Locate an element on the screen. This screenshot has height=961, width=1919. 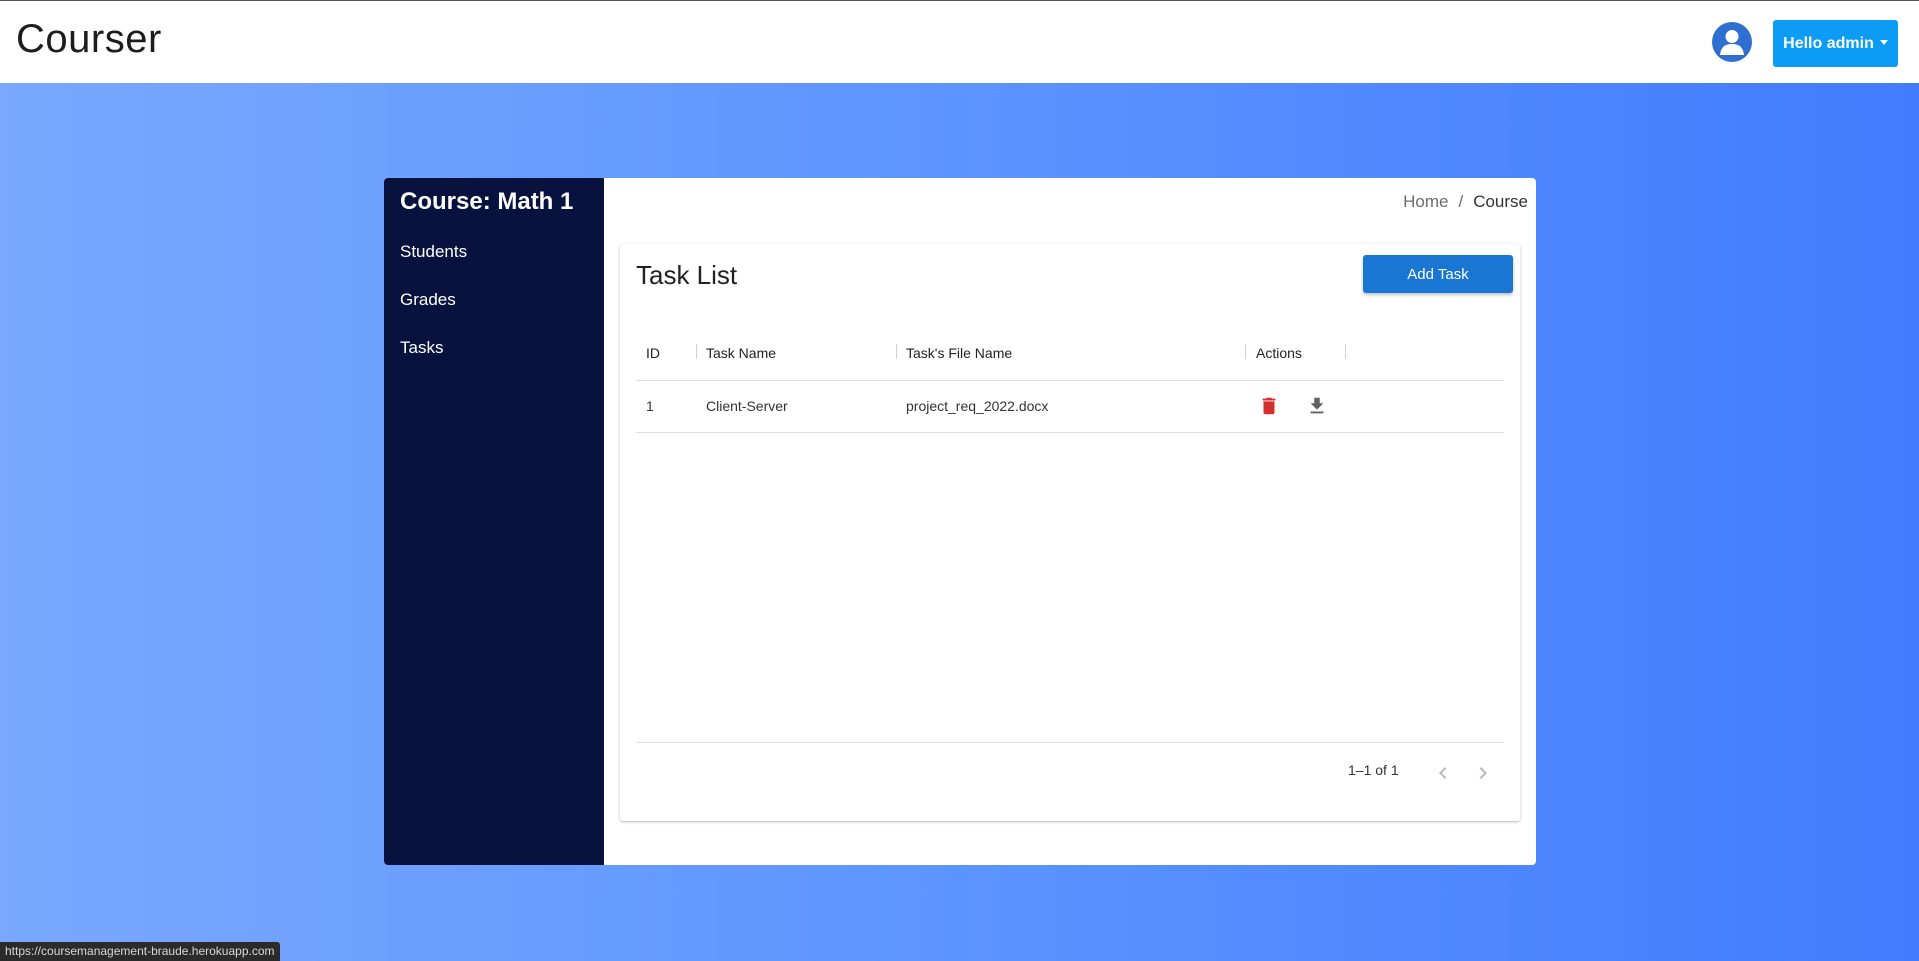
cell-file-name: project_req_2022.docx is located at coordinates (977, 406).